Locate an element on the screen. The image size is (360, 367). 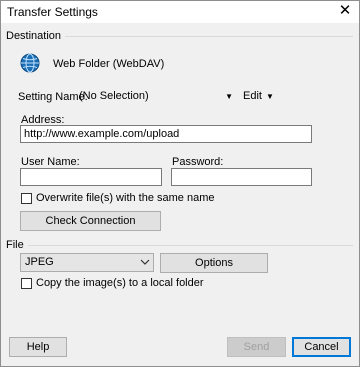
chevron-down-icon is located at coordinates (145, 263).